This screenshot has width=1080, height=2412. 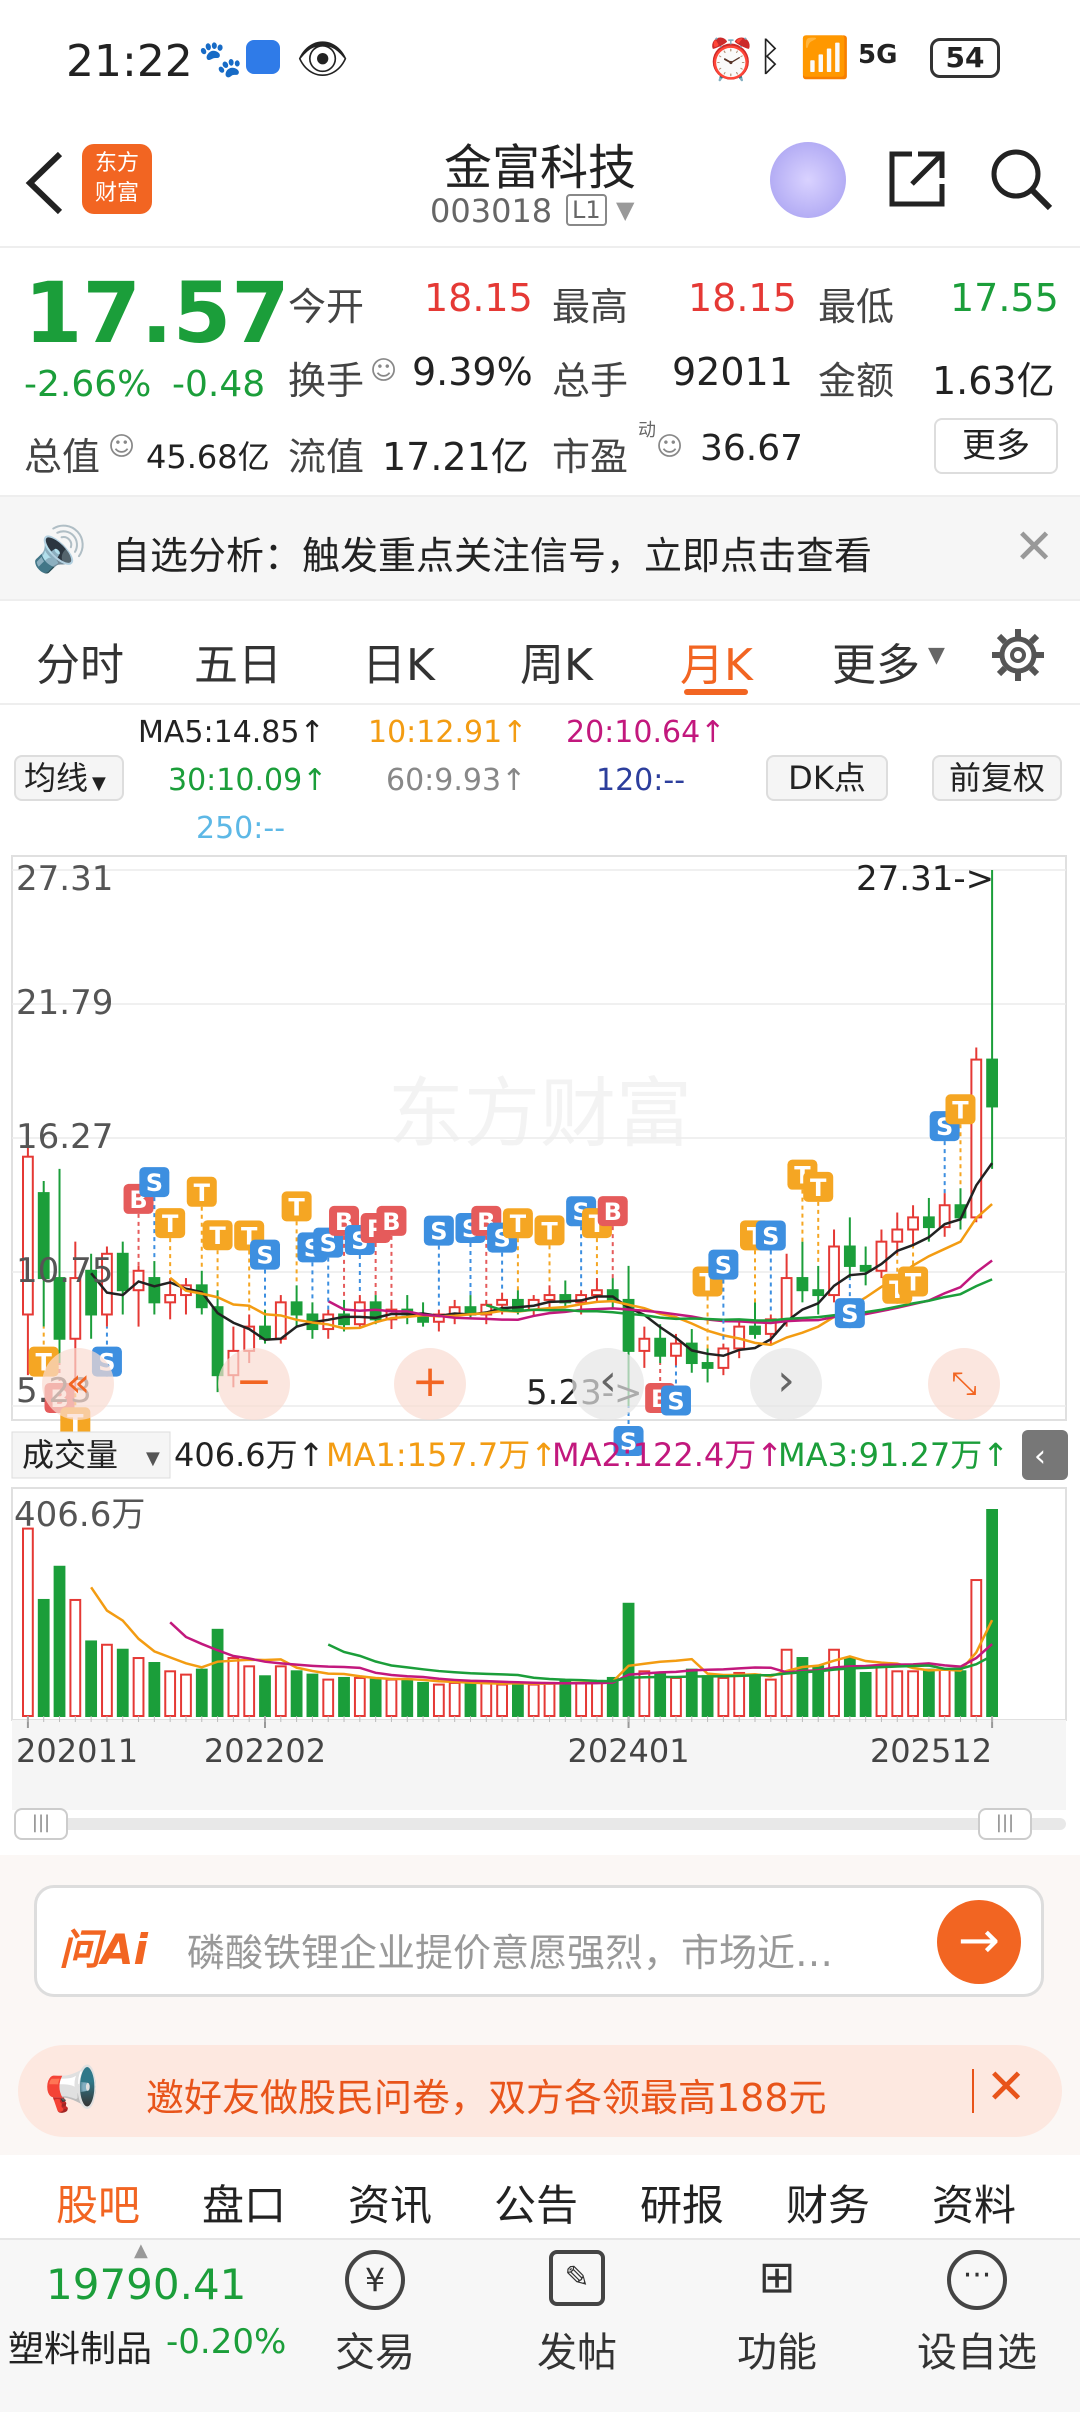 I want to click on tab-monthly: 月K, so click(x=716, y=661).